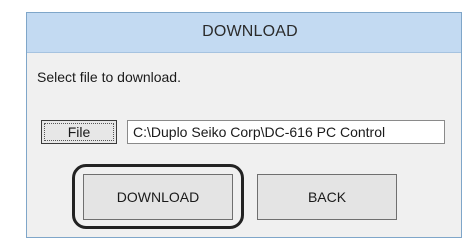 The image size is (468, 244). What do you see at coordinates (158, 197) in the screenshot?
I see `download-button: DOWNLOAD` at bounding box center [158, 197].